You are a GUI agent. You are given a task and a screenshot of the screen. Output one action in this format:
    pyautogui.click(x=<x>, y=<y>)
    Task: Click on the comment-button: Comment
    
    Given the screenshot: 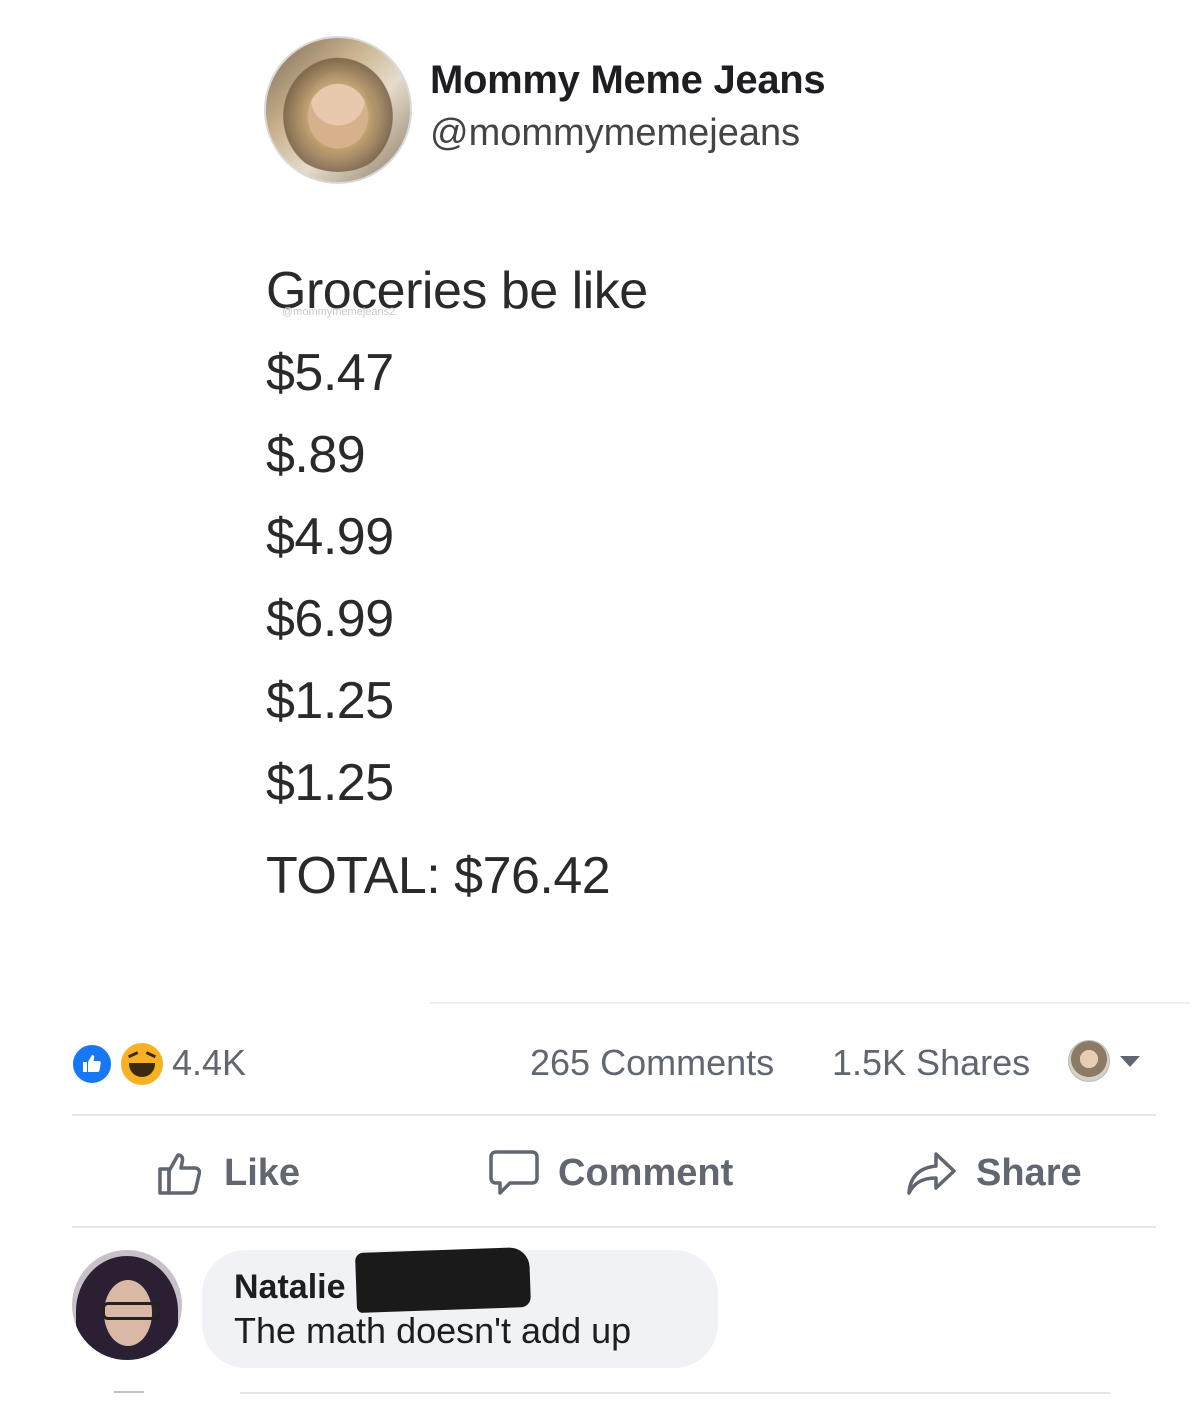 What is the action you would take?
    pyautogui.click(x=610, y=1173)
    